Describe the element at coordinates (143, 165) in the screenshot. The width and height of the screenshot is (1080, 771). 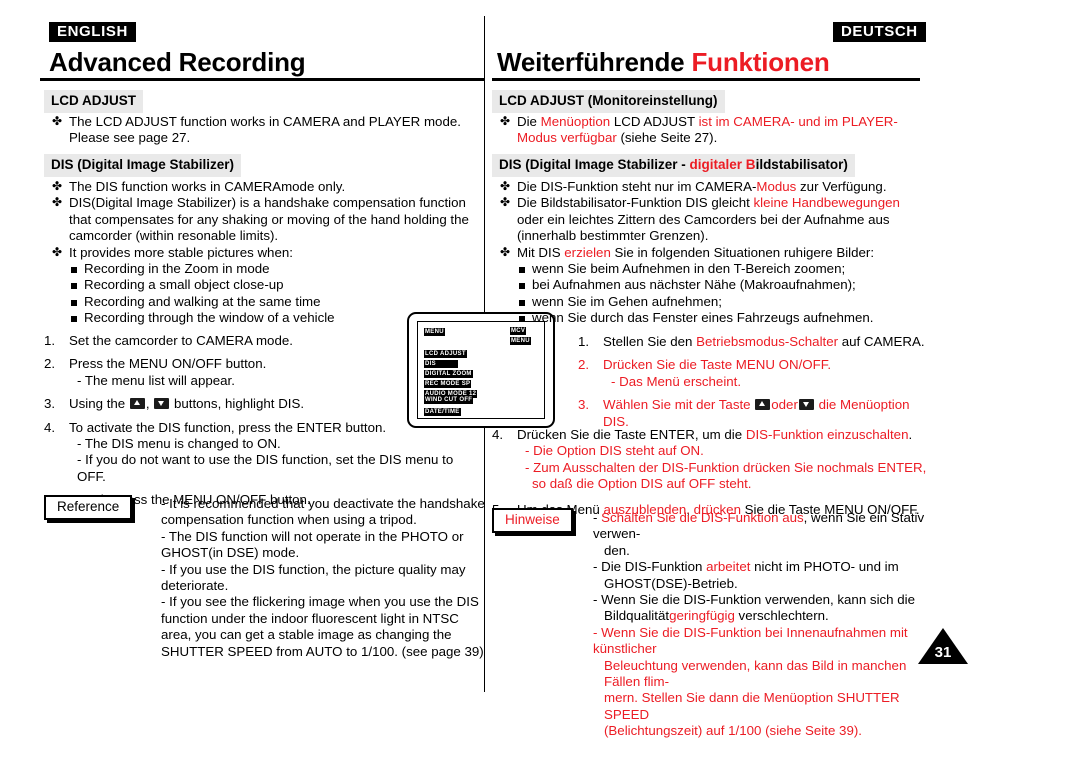
I see `section-header-dis-english: DIS (Digital Image Stabilizer)` at that location.